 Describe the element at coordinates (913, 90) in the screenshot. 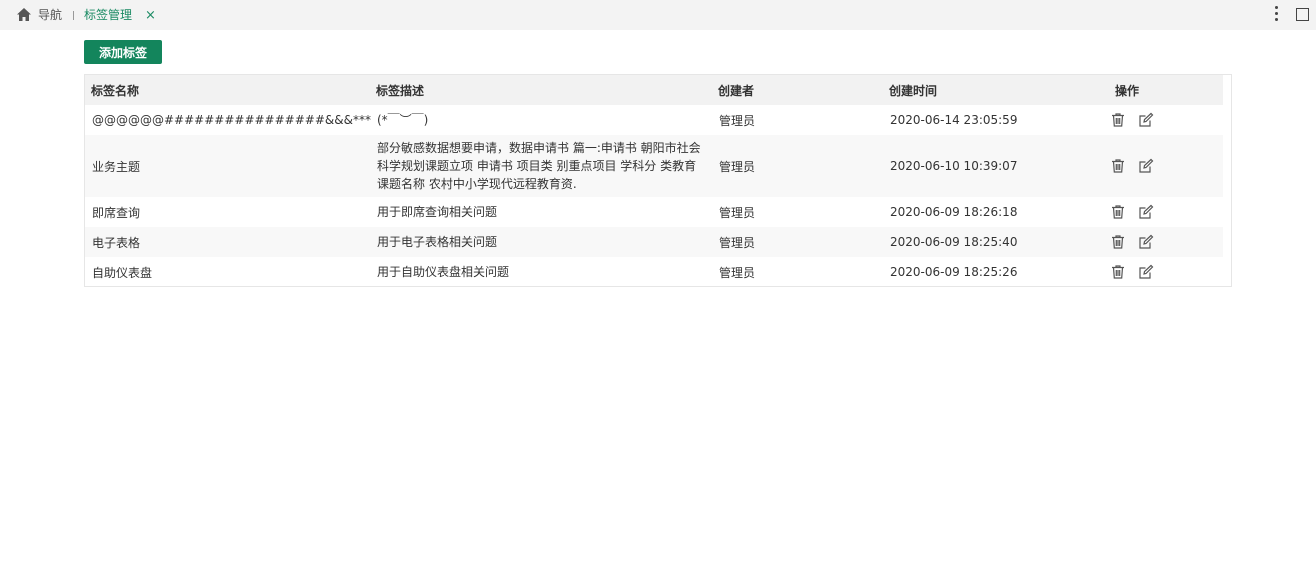

I see `column-header-time: 创建时间` at that location.